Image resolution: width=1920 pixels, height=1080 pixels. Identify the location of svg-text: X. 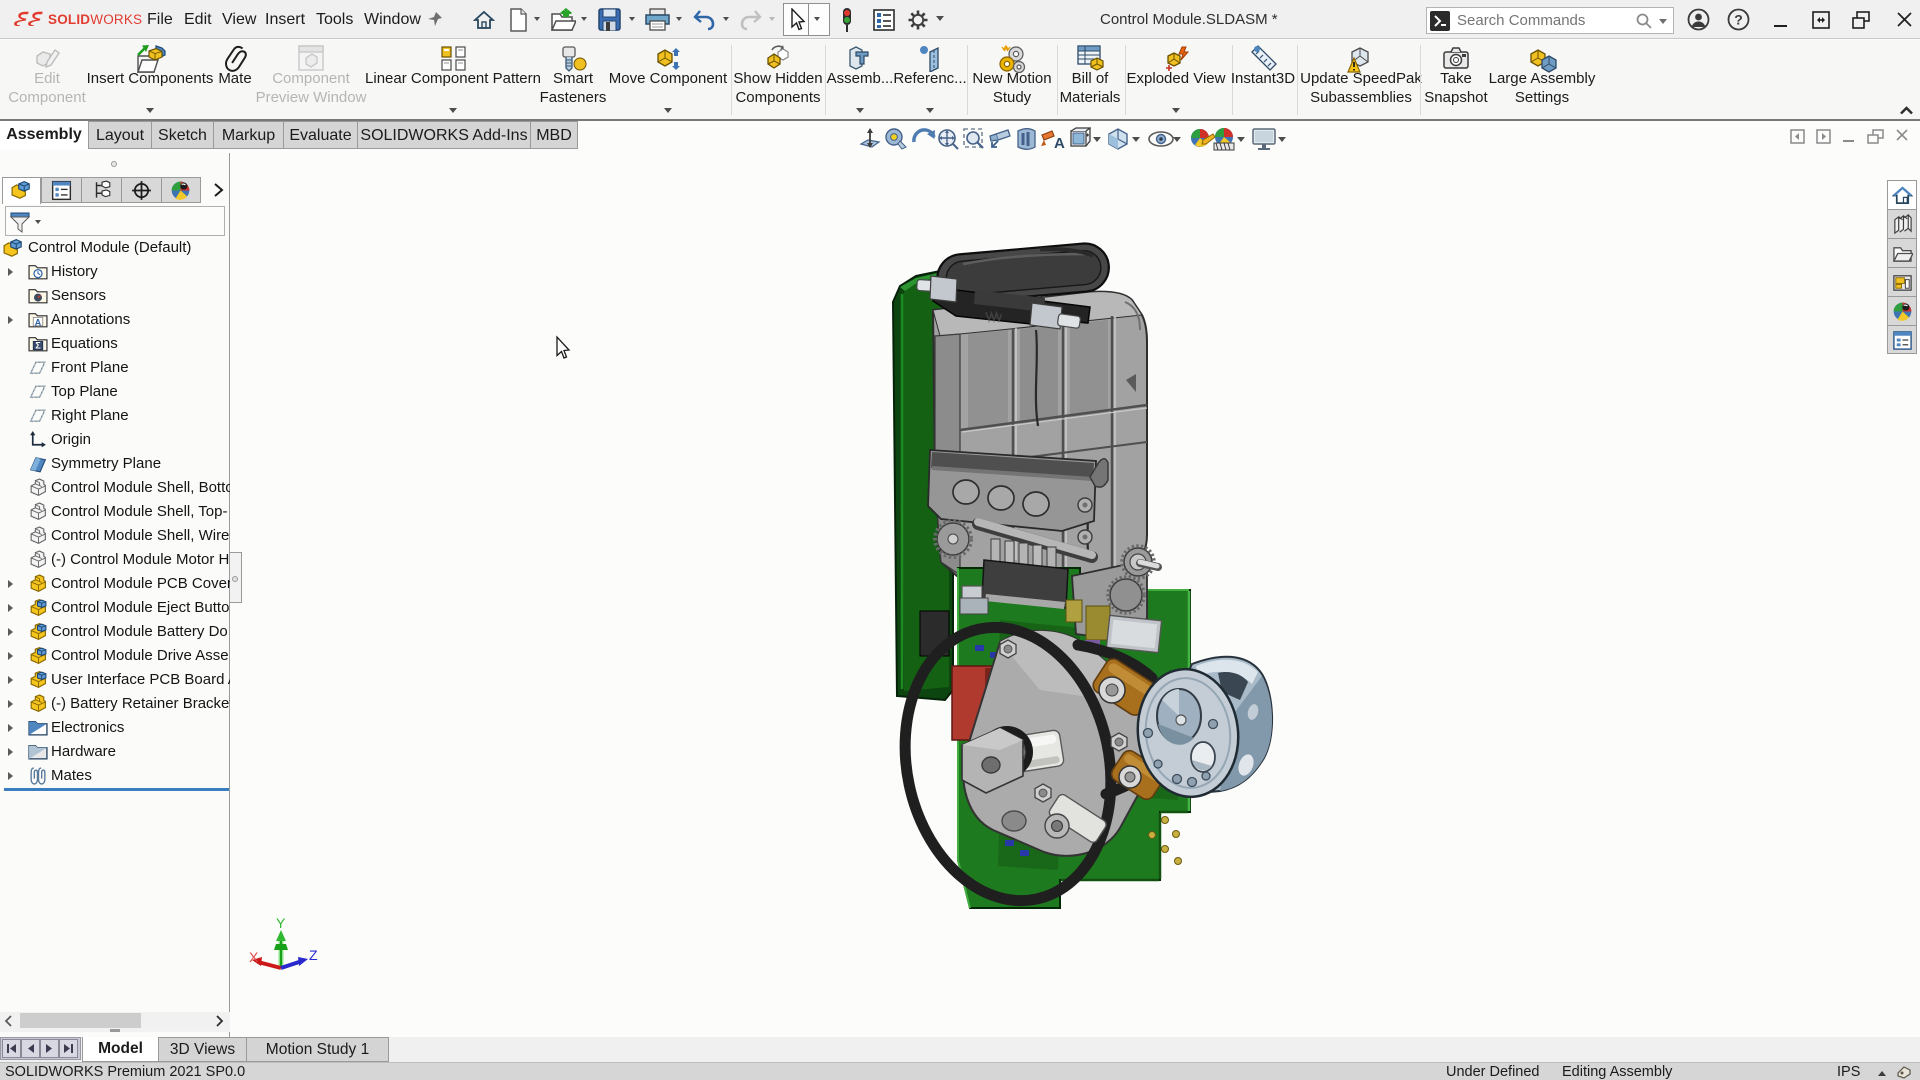
(254, 957).